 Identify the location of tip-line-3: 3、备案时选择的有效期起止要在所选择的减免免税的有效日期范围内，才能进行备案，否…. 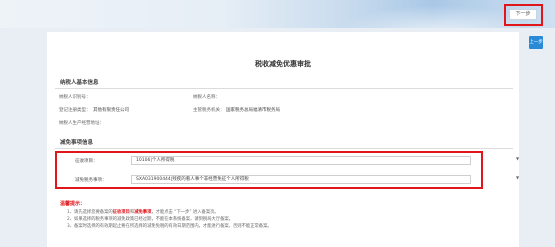
(169, 226).